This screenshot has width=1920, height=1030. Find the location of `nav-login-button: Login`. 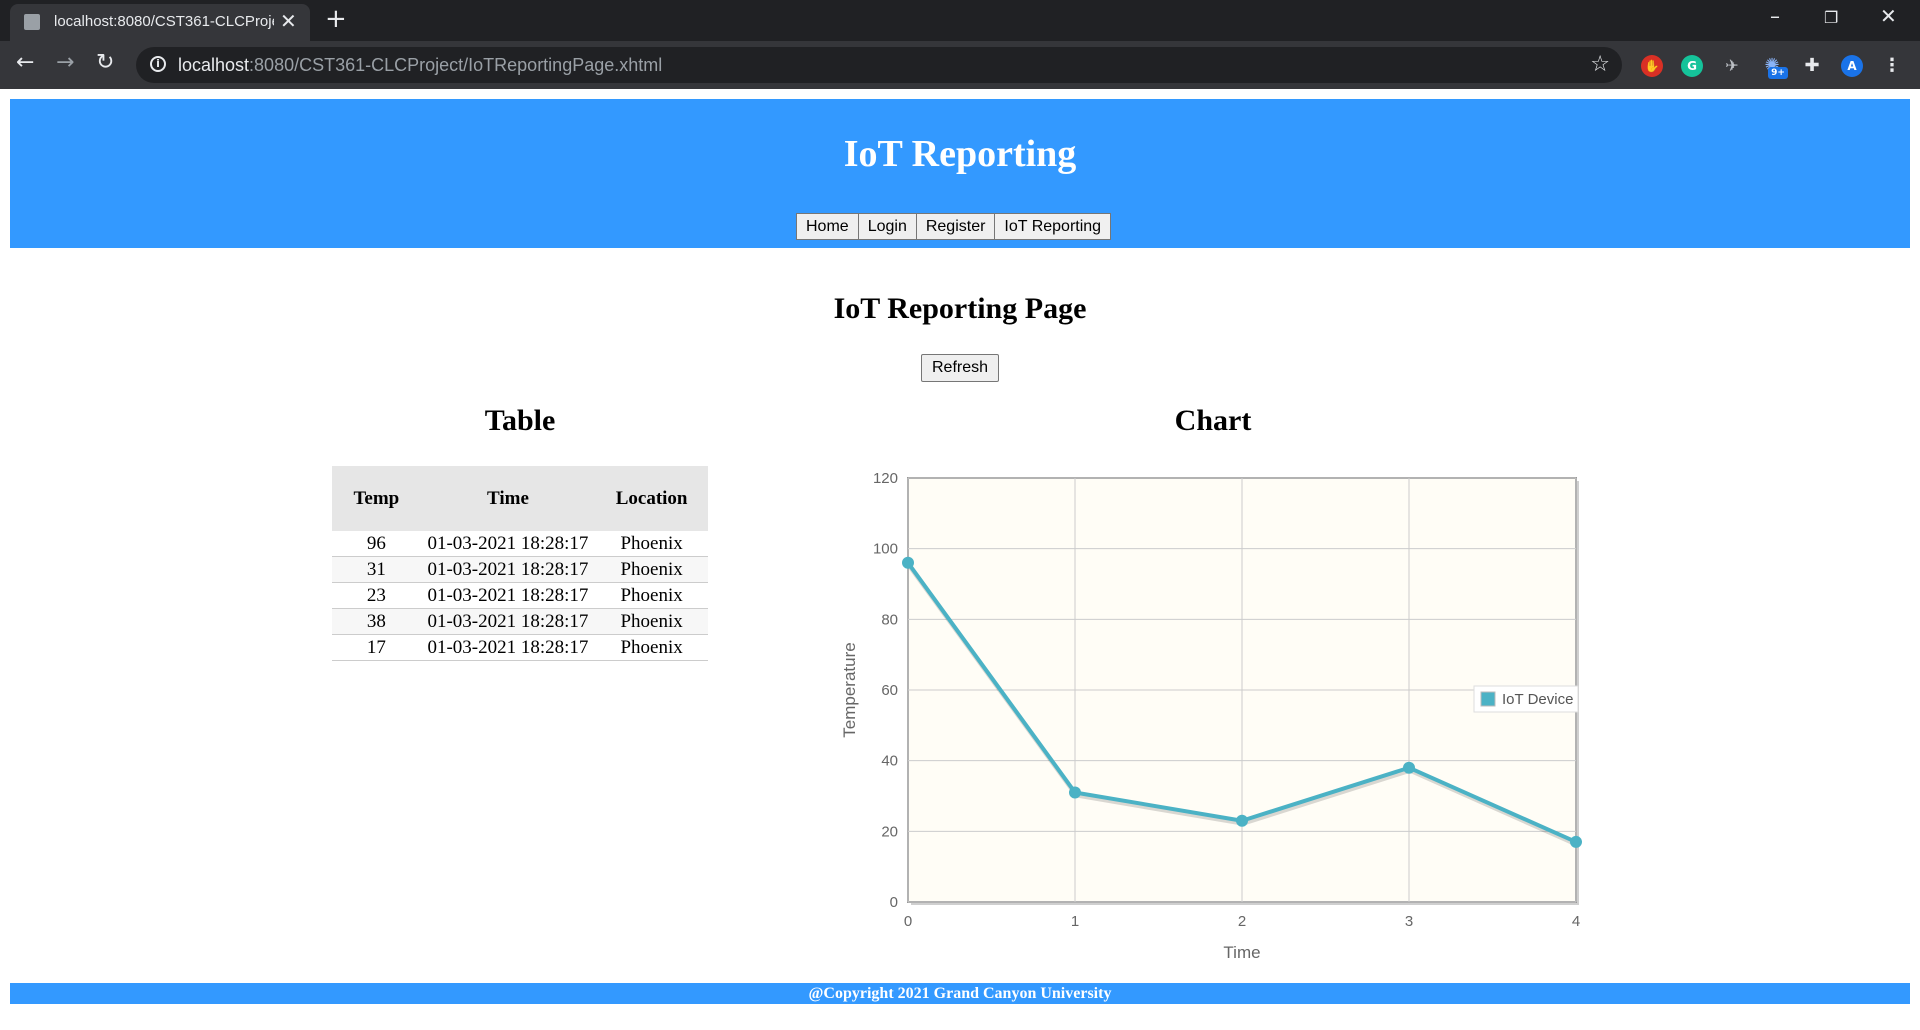

nav-login-button: Login is located at coordinates (887, 226).